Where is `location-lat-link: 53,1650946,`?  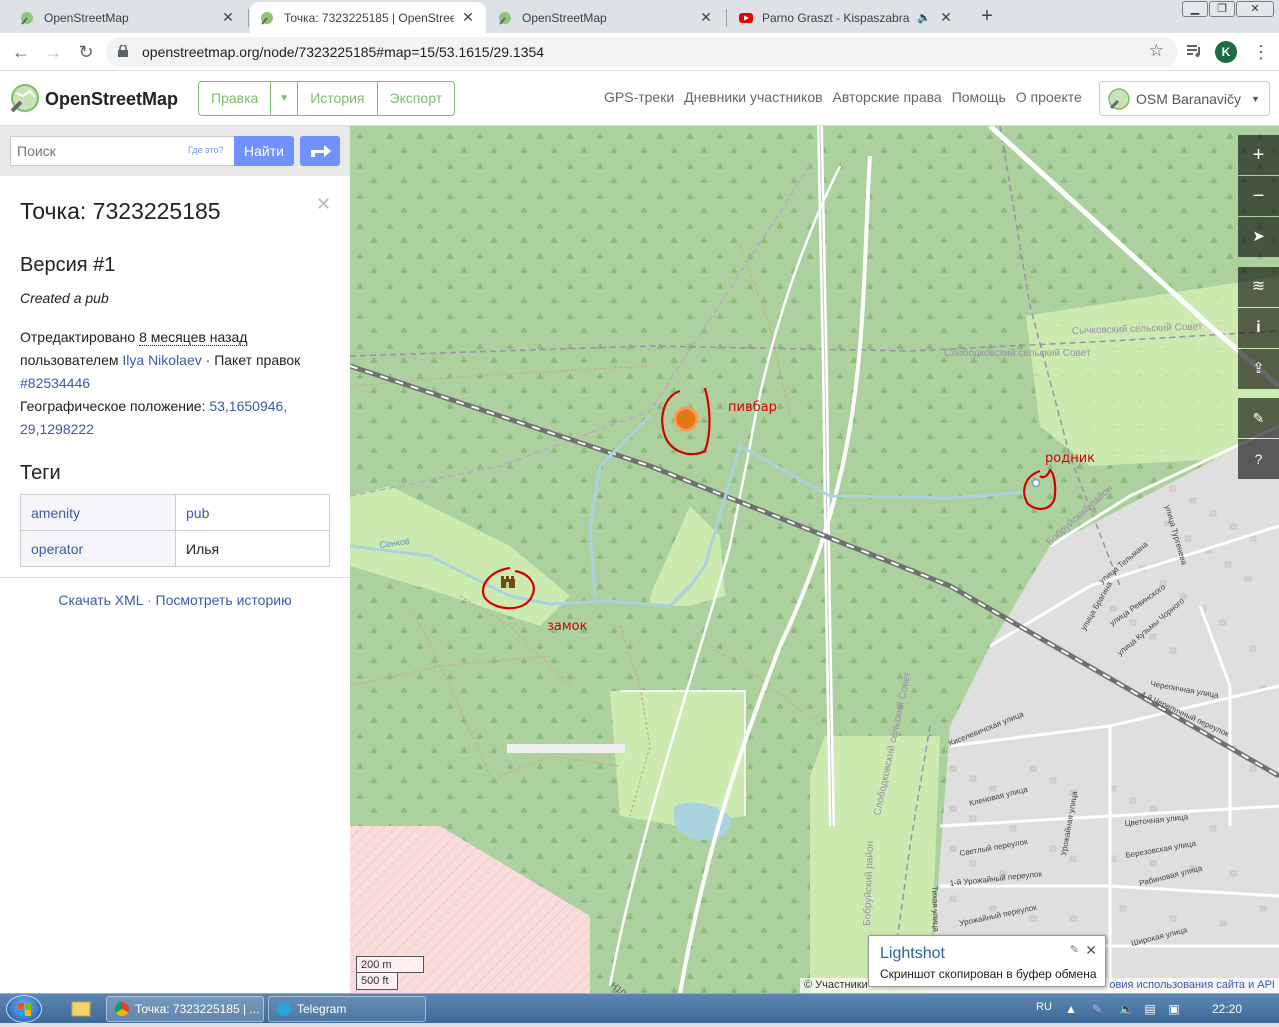
location-lat-link: 53,1650946, is located at coordinates (248, 406).